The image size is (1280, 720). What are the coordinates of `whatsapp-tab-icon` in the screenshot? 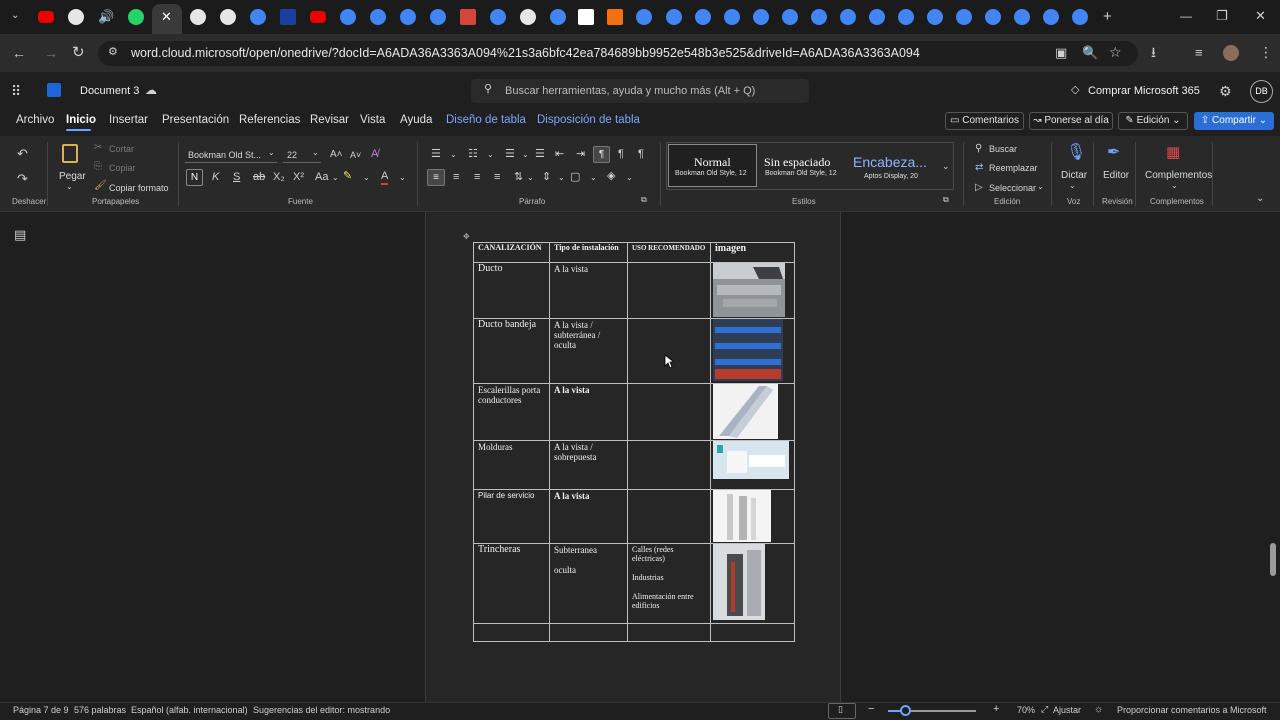 It's located at (136, 17).